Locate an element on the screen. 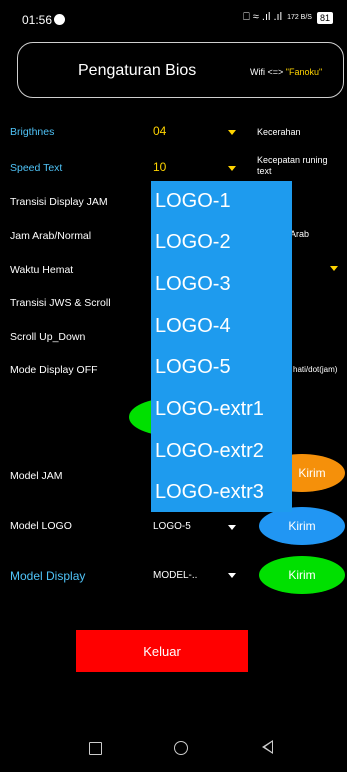 This screenshot has height=772, width=347. label-jam-arab-normal: Jam Arab/Normal is located at coordinates (51, 236).